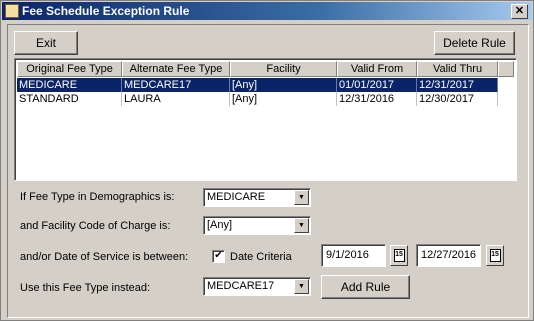  What do you see at coordinates (218, 256) in the screenshot?
I see `date-criteria-checkbox: ✔` at bounding box center [218, 256].